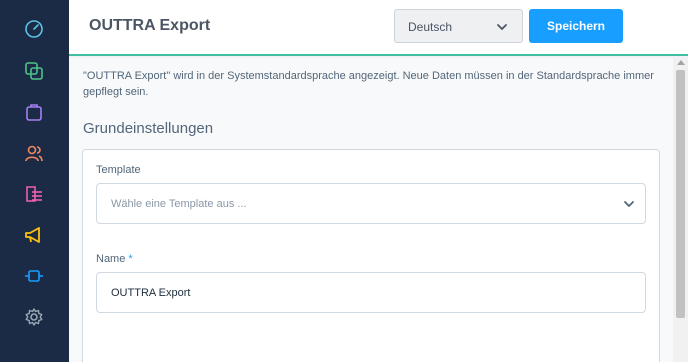 The width and height of the screenshot is (688, 362). Describe the element at coordinates (371, 292) in the screenshot. I see `name-input: OUTTRA Export` at that location.